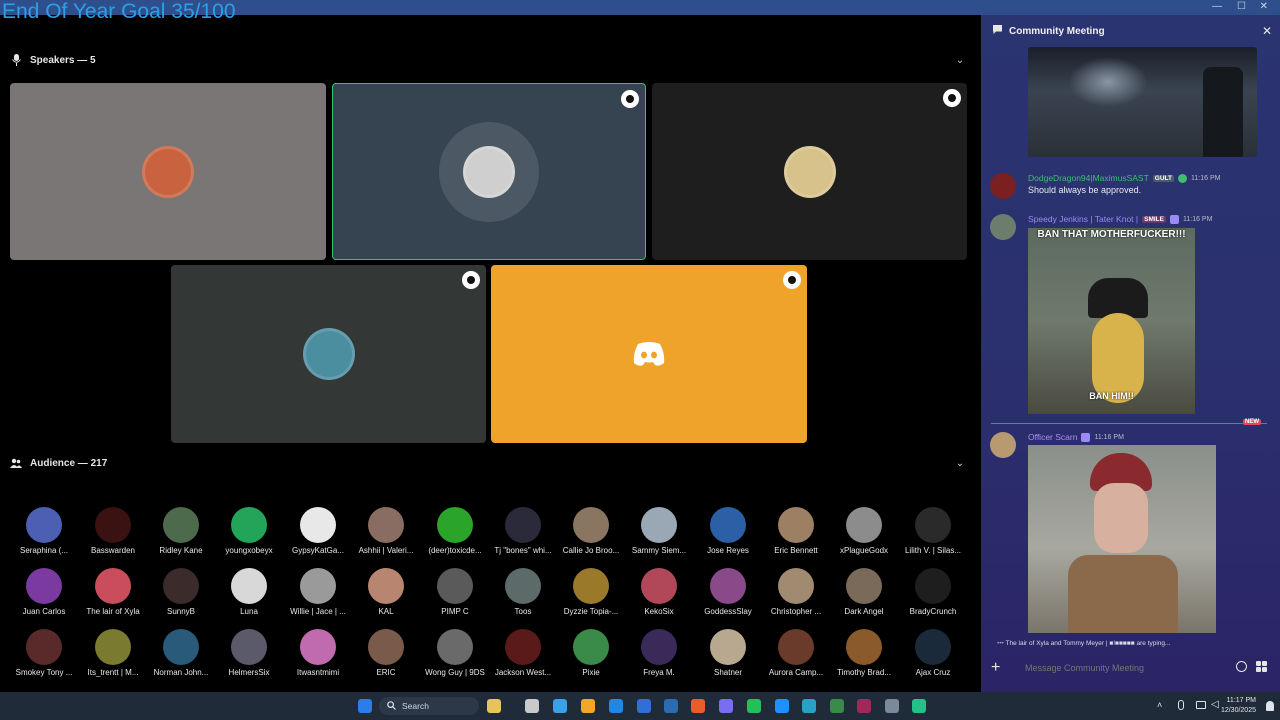 This screenshot has width=1280, height=720. What do you see at coordinates (1142, 102) in the screenshot?
I see `chat-image-attachment` at bounding box center [1142, 102].